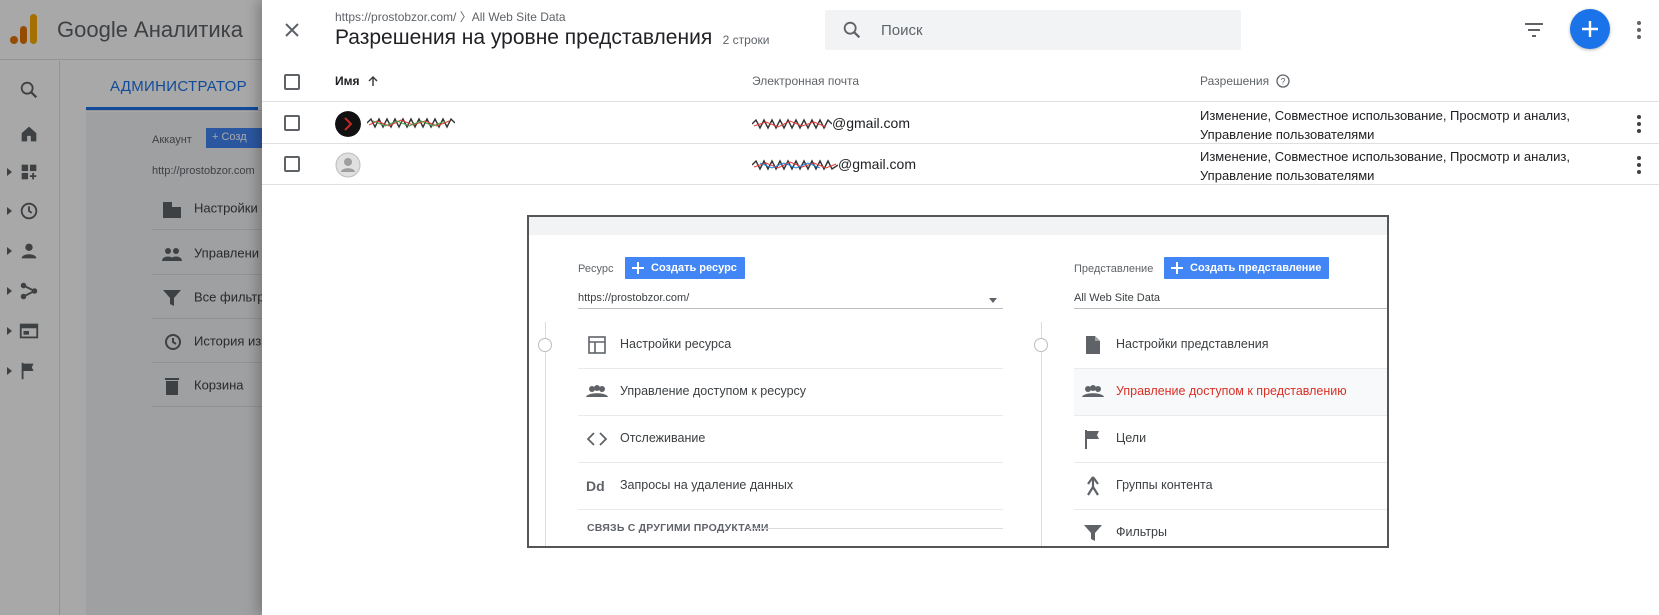  What do you see at coordinates (357, 81) in the screenshot?
I see `column-header-name: Имя` at bounding box center [357, 81].